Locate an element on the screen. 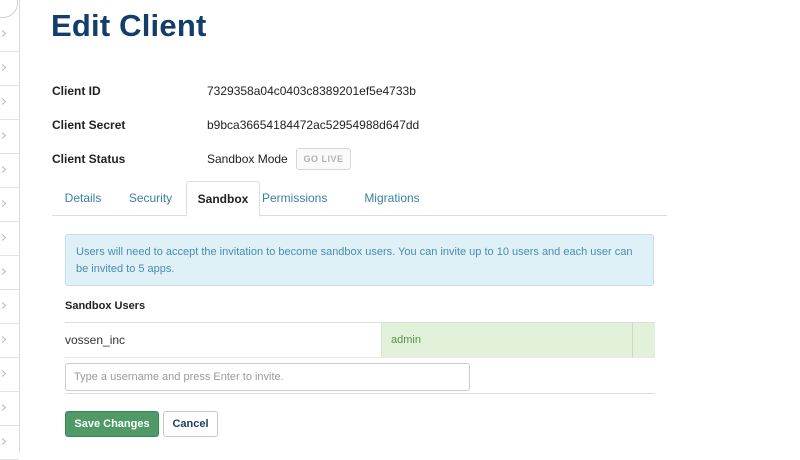  client-id-value: 7329358a04c0403c8389201ef5e4733b is located at coordinates (311, 91).